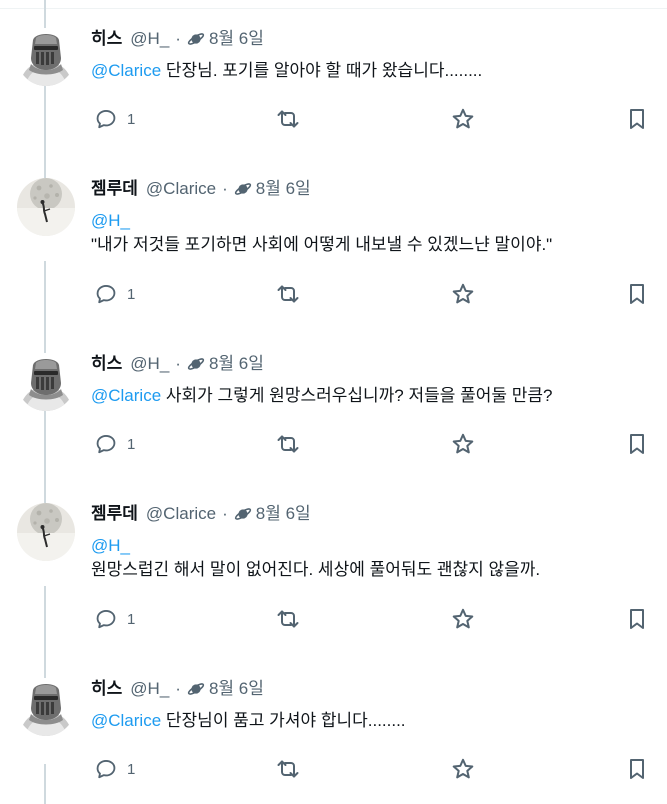 The image size is (667, 804). I want to click on tweet-line: @Clarice 사회가 그렇게 원망스러우십니까? 저들을 풀어둘 만큼?, so click(372, 396).